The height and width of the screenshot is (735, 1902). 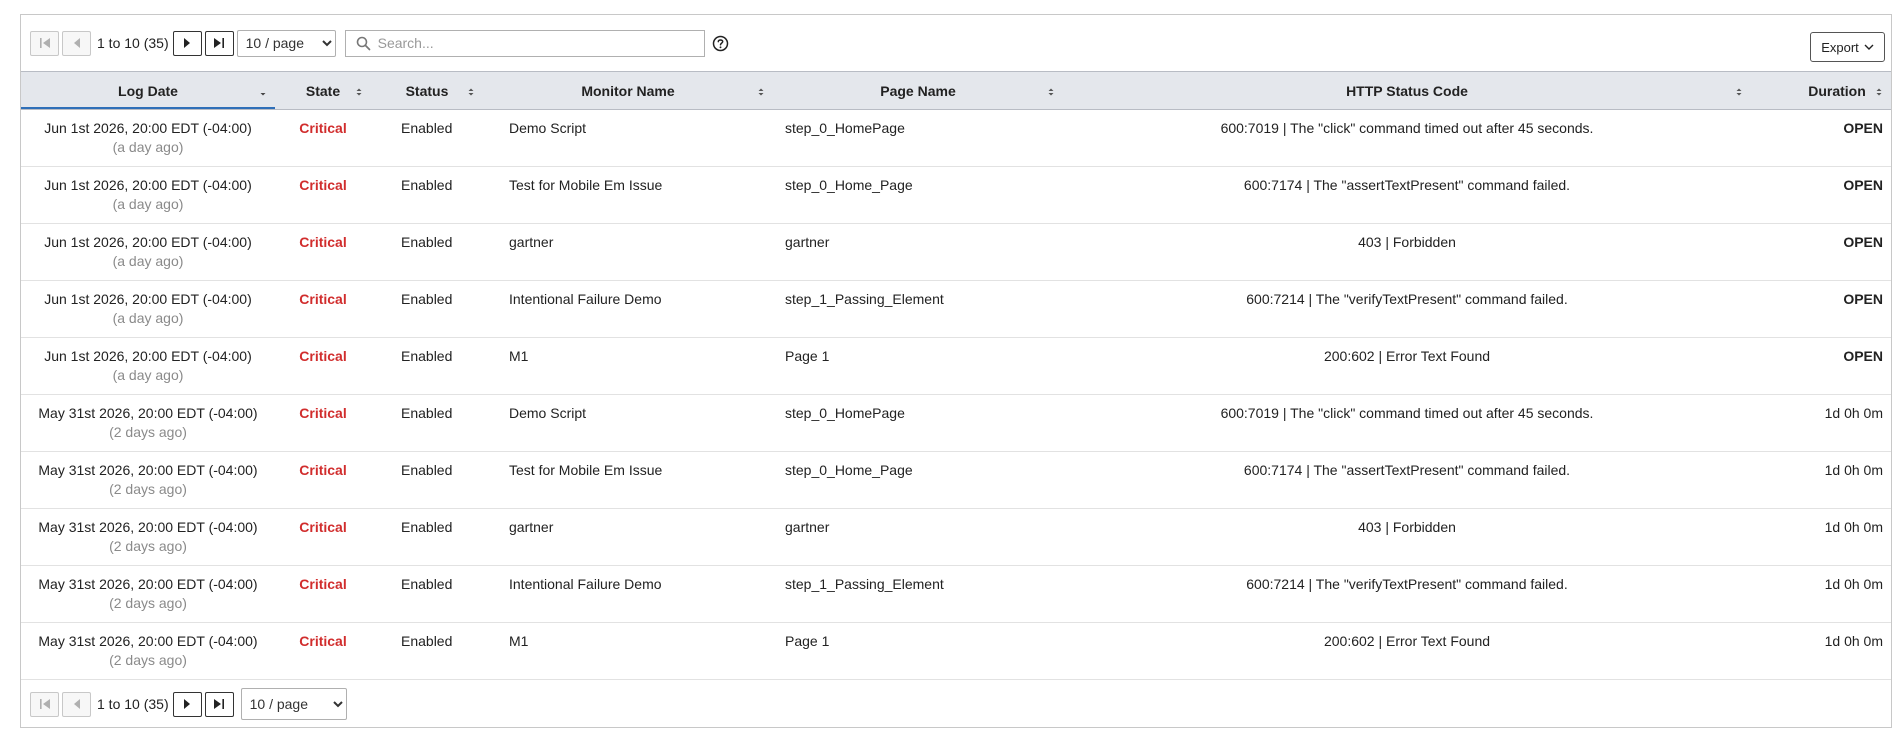 I want to click on column-header-label: HTTP Status Code, so click(x=1407, y=90).